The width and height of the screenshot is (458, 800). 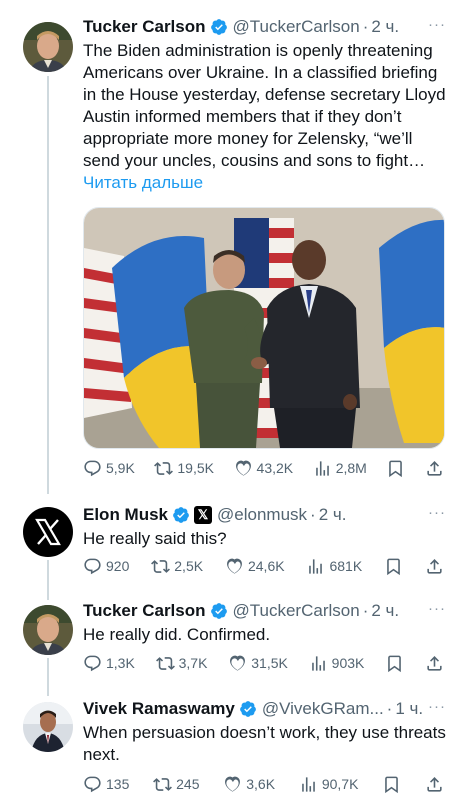 I want to click on retweet-count: 19,5K, so click(x=195, y=468).